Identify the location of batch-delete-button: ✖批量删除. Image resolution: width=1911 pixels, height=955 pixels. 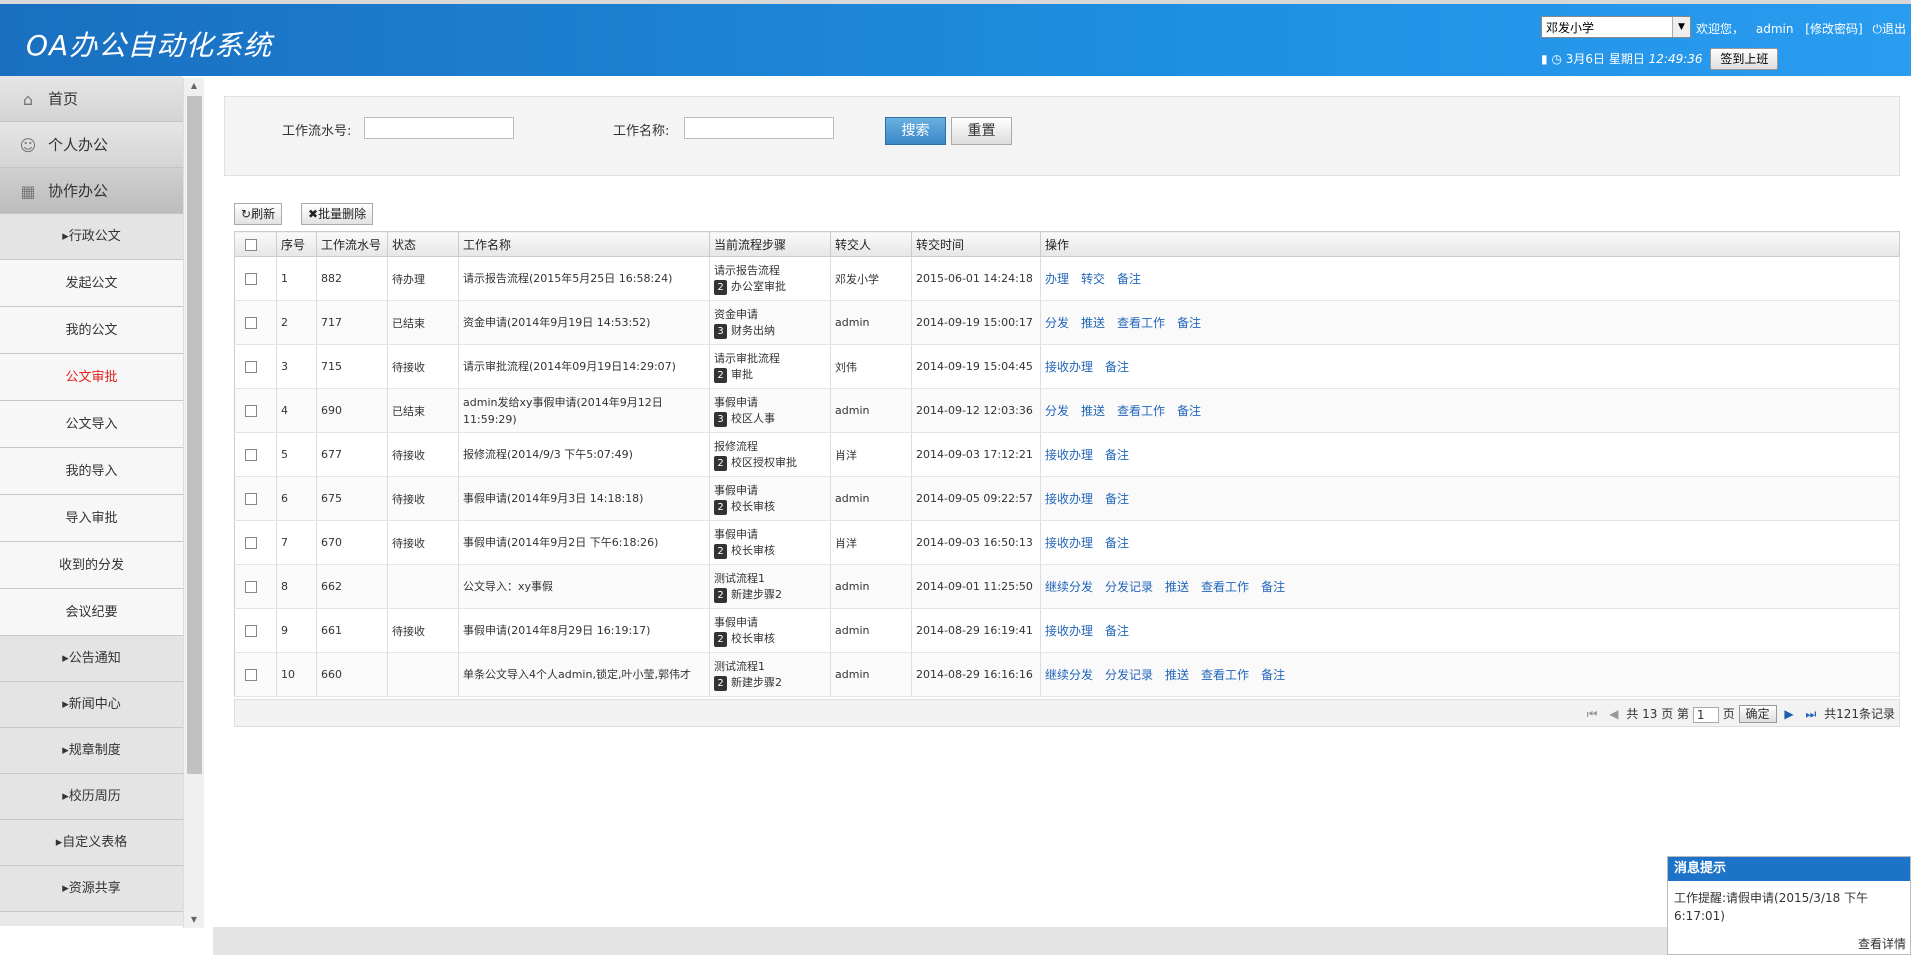
(337, 214).